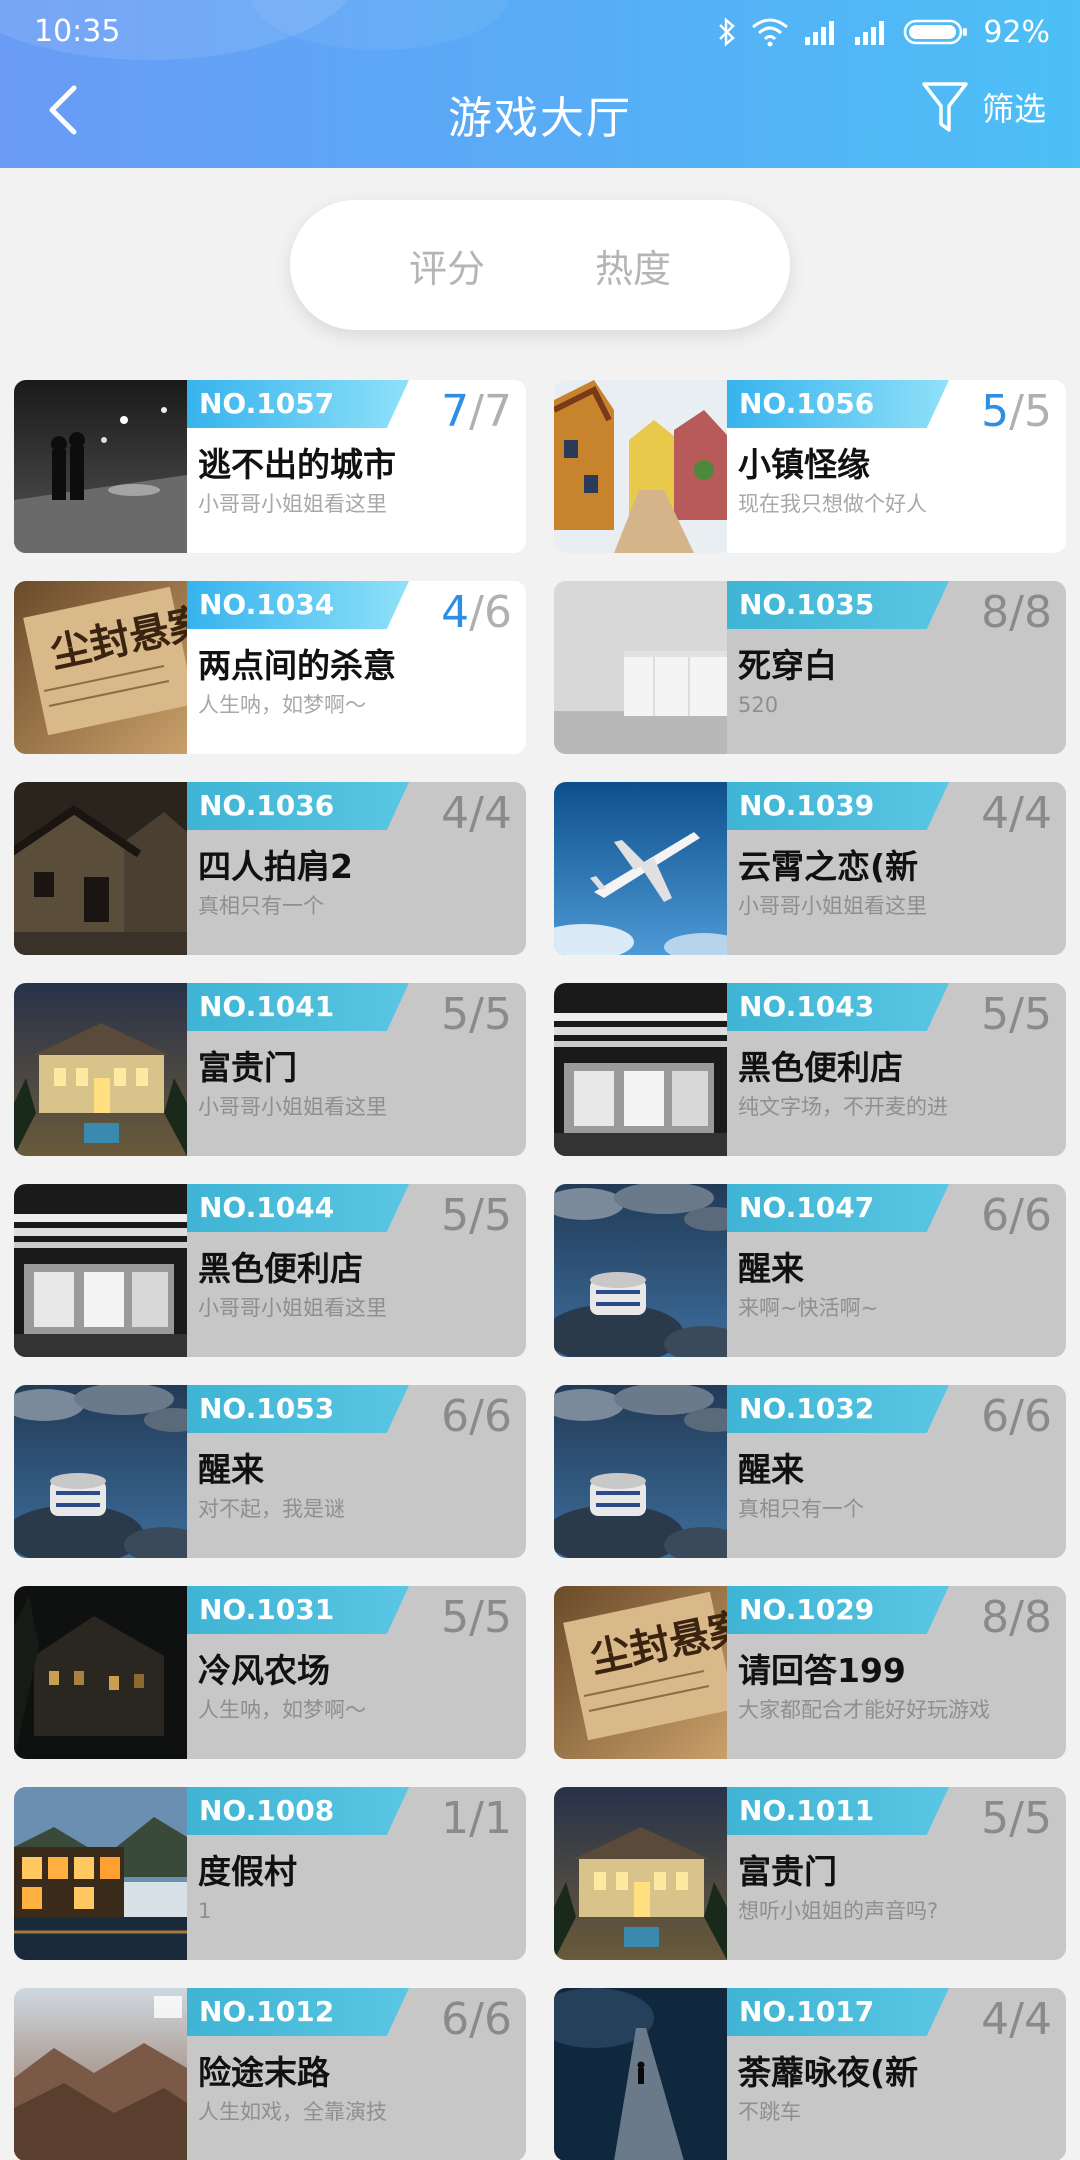  What do you see at coordinates (828, 866) in the screenshot?
I see `room-title: 云霄之恋(新` at bounding box center [828, 866].